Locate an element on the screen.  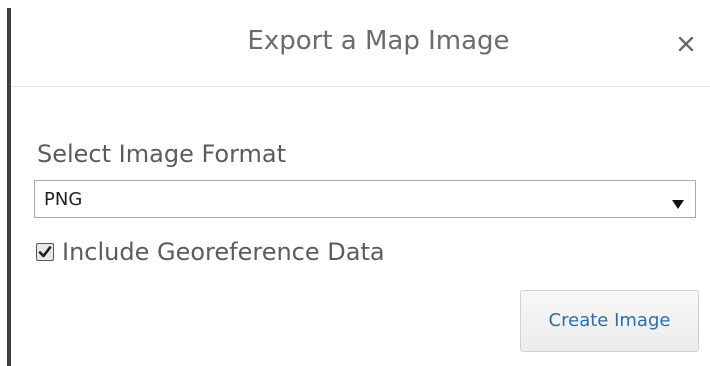
close-button is located at coordinates (686, 44).